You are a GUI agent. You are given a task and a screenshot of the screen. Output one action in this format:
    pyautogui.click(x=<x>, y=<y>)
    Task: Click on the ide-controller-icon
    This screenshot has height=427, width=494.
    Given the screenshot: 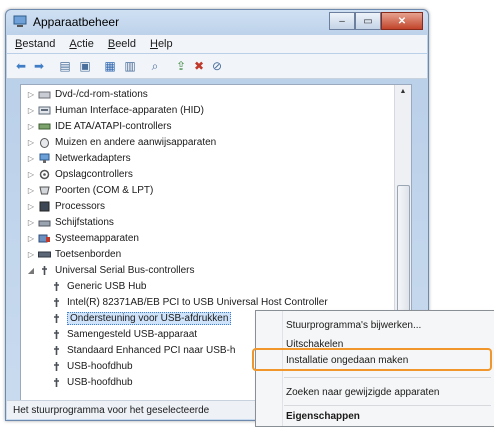 What is the action you would take?
    pyautogui.click(x=44, y=126)
    